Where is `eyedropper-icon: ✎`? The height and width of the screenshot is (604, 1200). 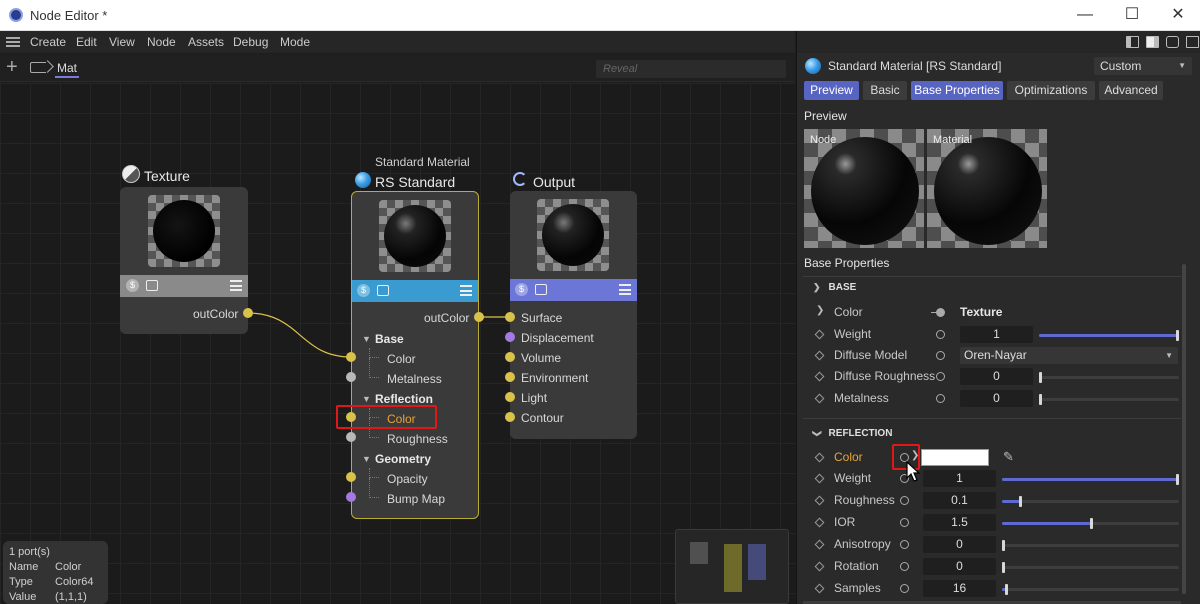
eyedropper-icon: ✎ is located at coordinates (1008, 457).